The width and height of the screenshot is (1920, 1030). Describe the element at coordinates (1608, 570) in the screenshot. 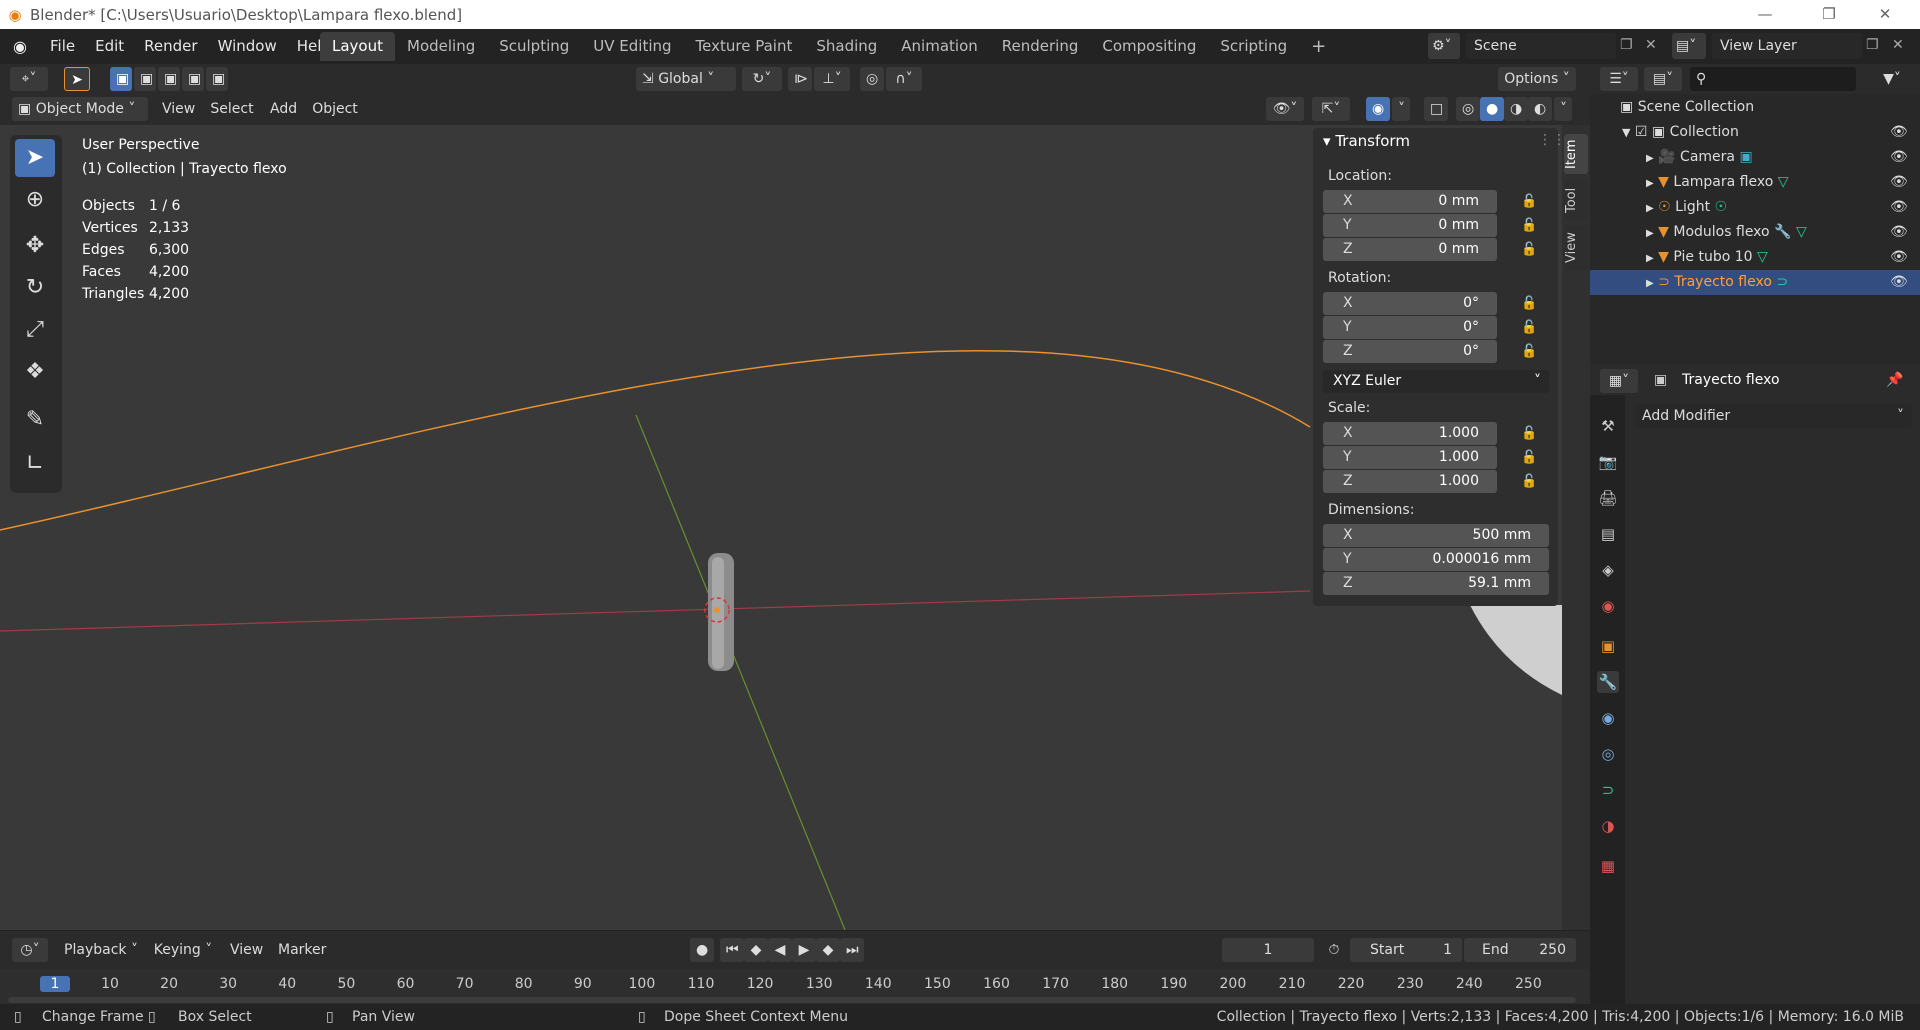

I see `scene-properties-icon: ◈` at that location.